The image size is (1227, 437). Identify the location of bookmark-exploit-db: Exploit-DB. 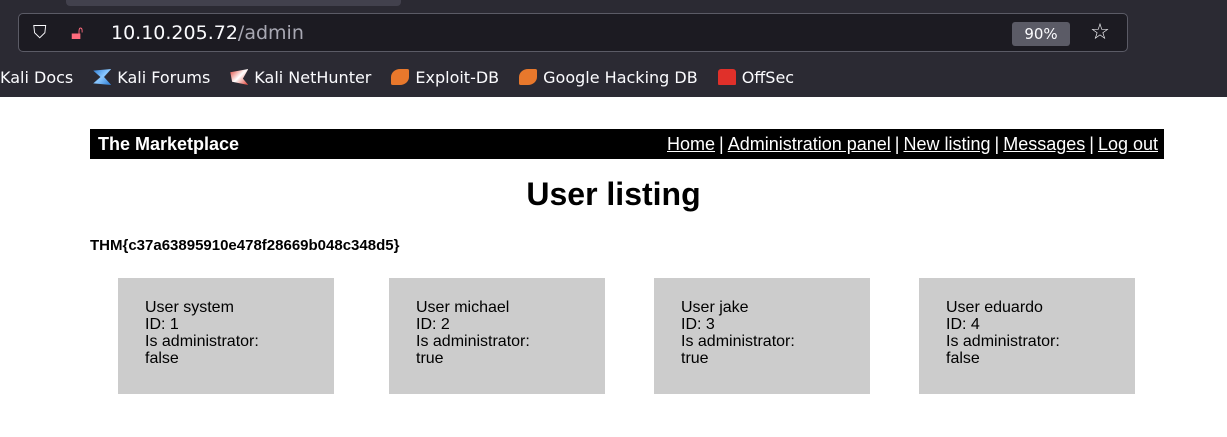
(445, 77).